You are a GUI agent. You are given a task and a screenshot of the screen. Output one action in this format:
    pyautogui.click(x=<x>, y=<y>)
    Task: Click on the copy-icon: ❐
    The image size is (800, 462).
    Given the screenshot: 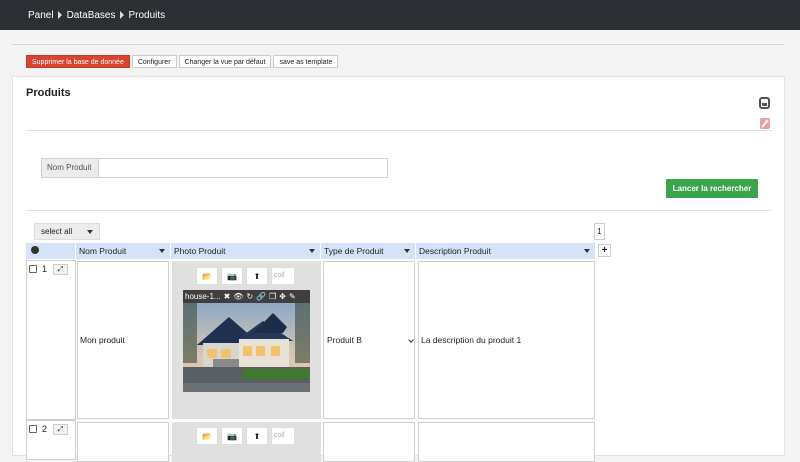 What is the action you would take?
    pyautogui.click(x=272, y=296)
    